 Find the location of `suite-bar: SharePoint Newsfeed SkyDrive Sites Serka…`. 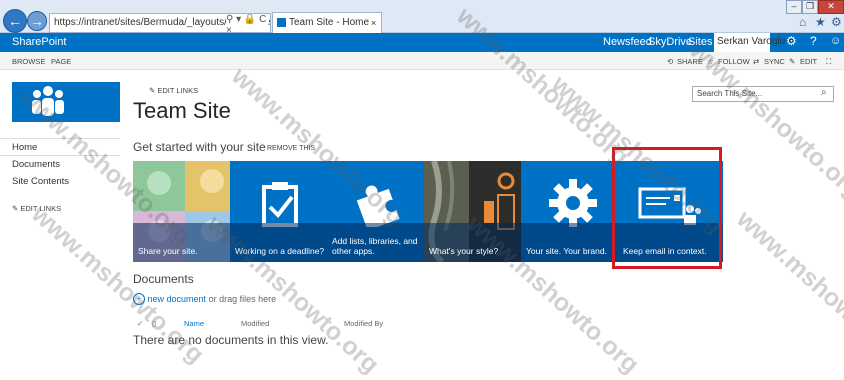

suite-bar: SharePoint Newsfeed SkyDrive Sites Serka… is located at coordinates (422, 42).